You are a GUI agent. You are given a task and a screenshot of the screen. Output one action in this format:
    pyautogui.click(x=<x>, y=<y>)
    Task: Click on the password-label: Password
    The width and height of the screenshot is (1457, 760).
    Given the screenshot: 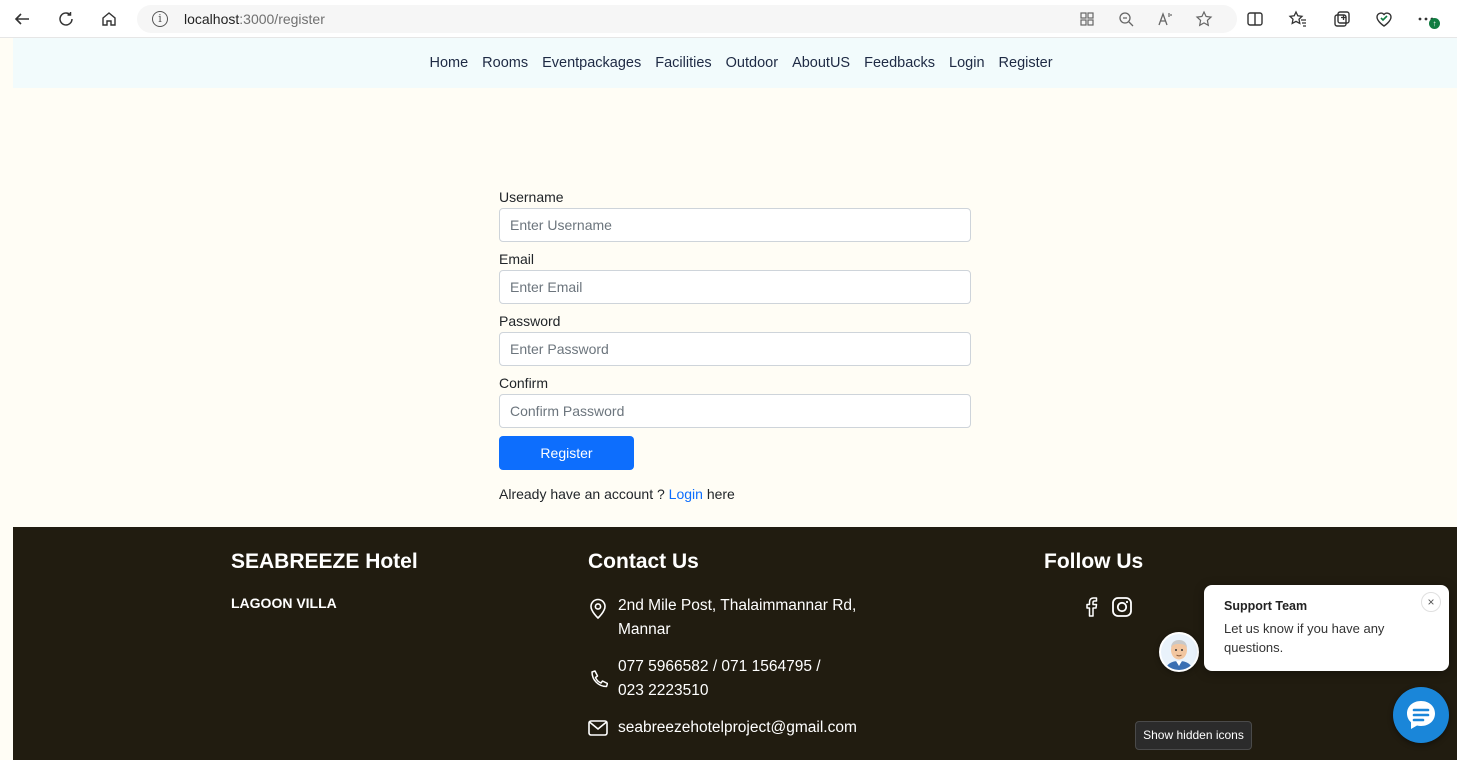 What is the action you would take?
    pyautogui.click(x=530, y=321)
    